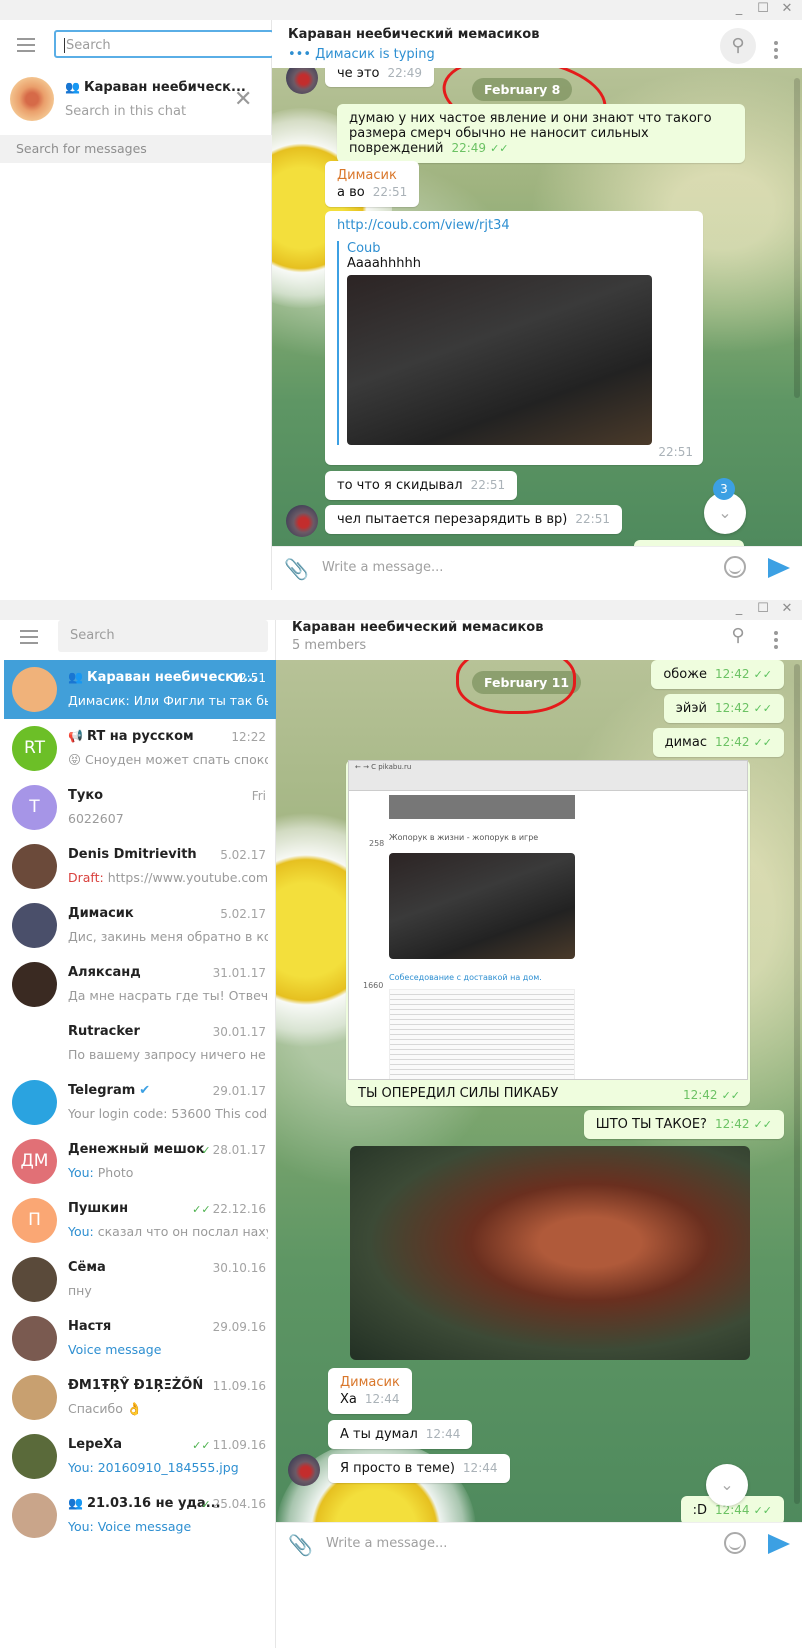 This screenshot has width=802, height=1648. I want to click on message-text: то что я скидывал, so click(400, 485).